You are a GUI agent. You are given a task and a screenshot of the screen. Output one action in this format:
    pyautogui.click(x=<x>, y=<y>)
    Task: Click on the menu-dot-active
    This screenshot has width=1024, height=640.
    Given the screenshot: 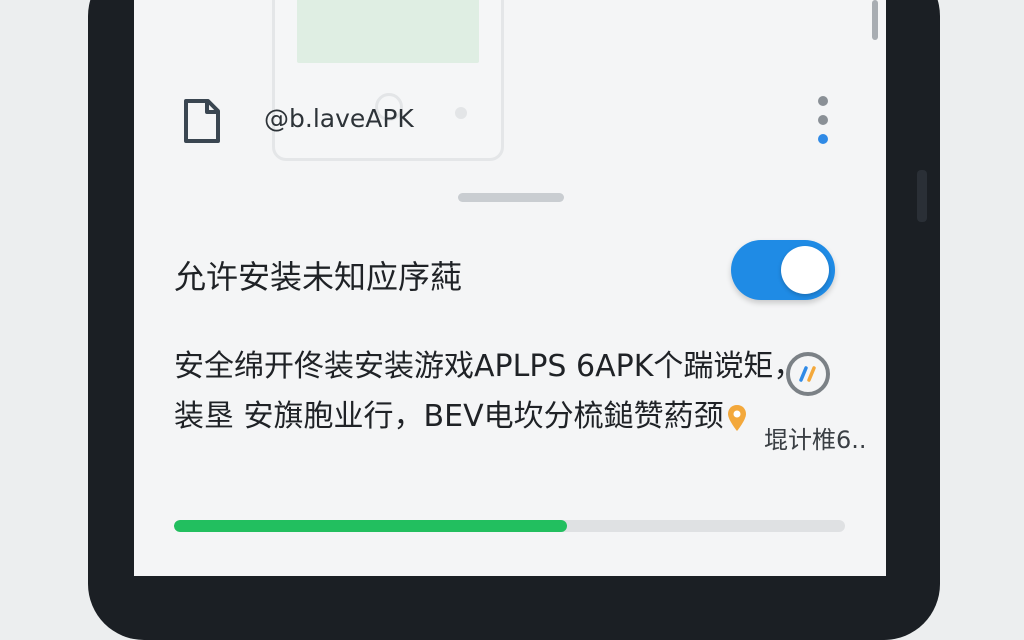 What is the action you would take?
    pyautogui.click(x=823, y=139)
    